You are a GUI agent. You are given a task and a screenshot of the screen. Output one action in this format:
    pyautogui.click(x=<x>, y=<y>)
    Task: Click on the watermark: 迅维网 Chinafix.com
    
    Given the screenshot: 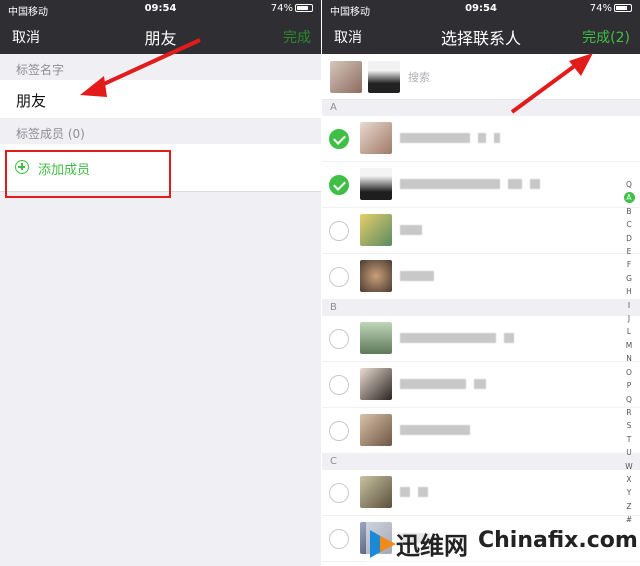 What is the action you would take?
    pyautogui.click(x=503, y=544)
    